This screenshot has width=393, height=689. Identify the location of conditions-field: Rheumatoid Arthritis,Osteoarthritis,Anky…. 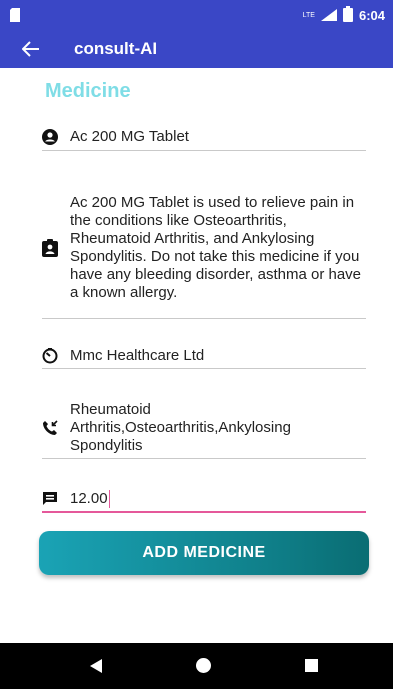
(204, 428).